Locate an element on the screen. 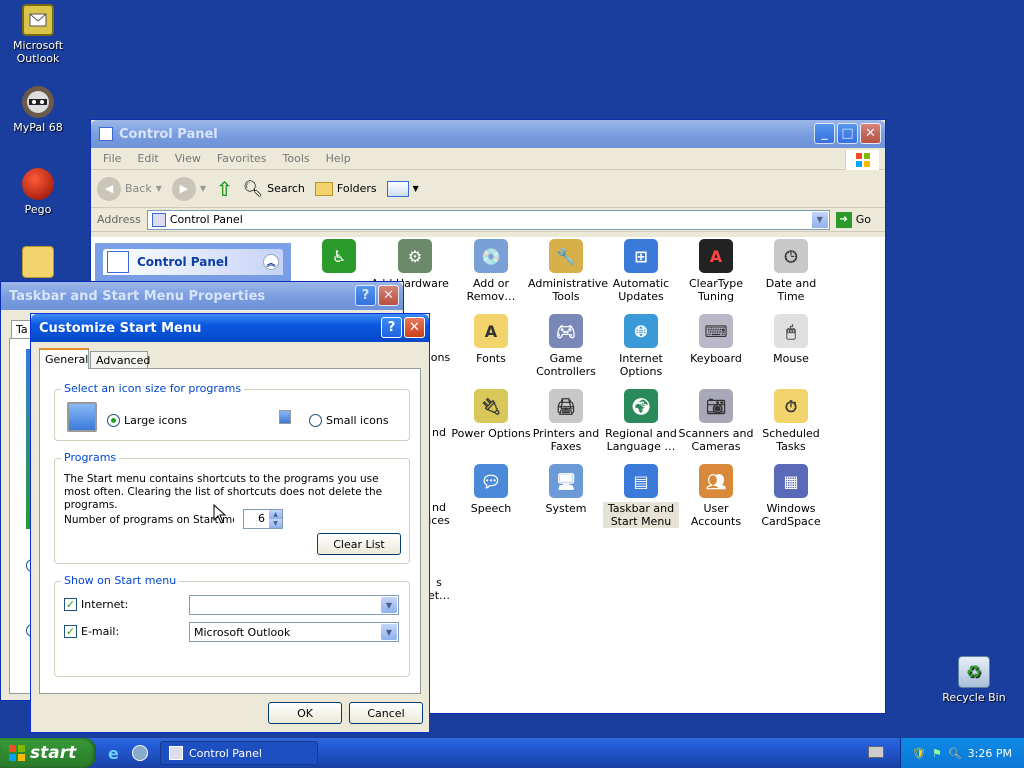 This screenshot has height=768, width=1024. control-panel-titlebar: Control Panel _ □ ✕ is located at coordinates (488, 134).